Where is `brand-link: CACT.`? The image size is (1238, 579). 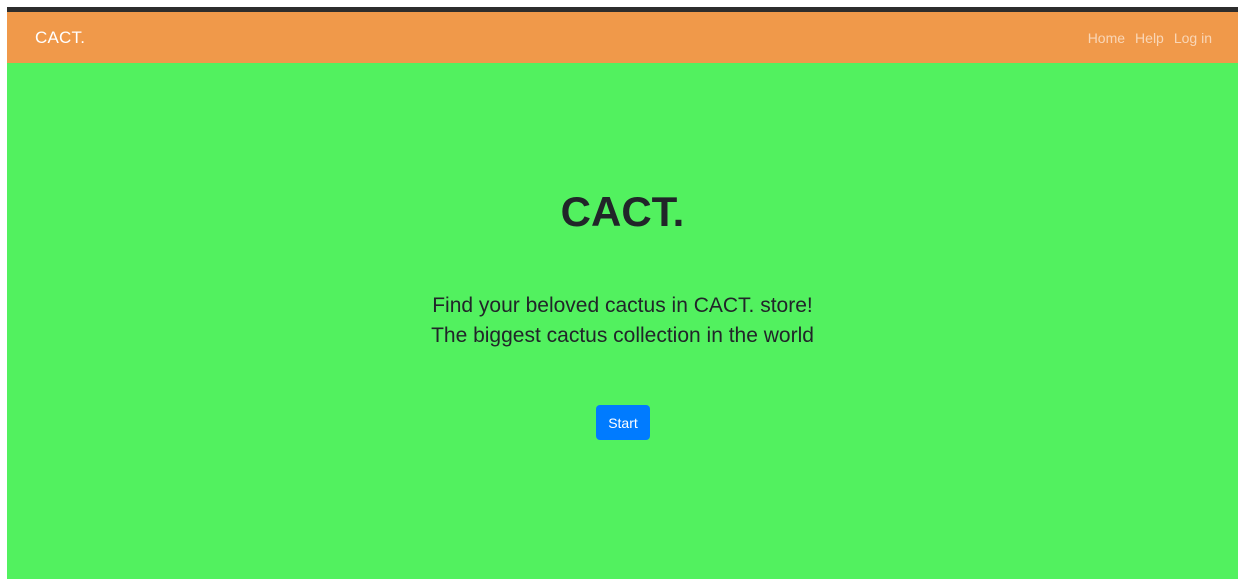 brand-link: CACT. is located at coordinates (60, 38).